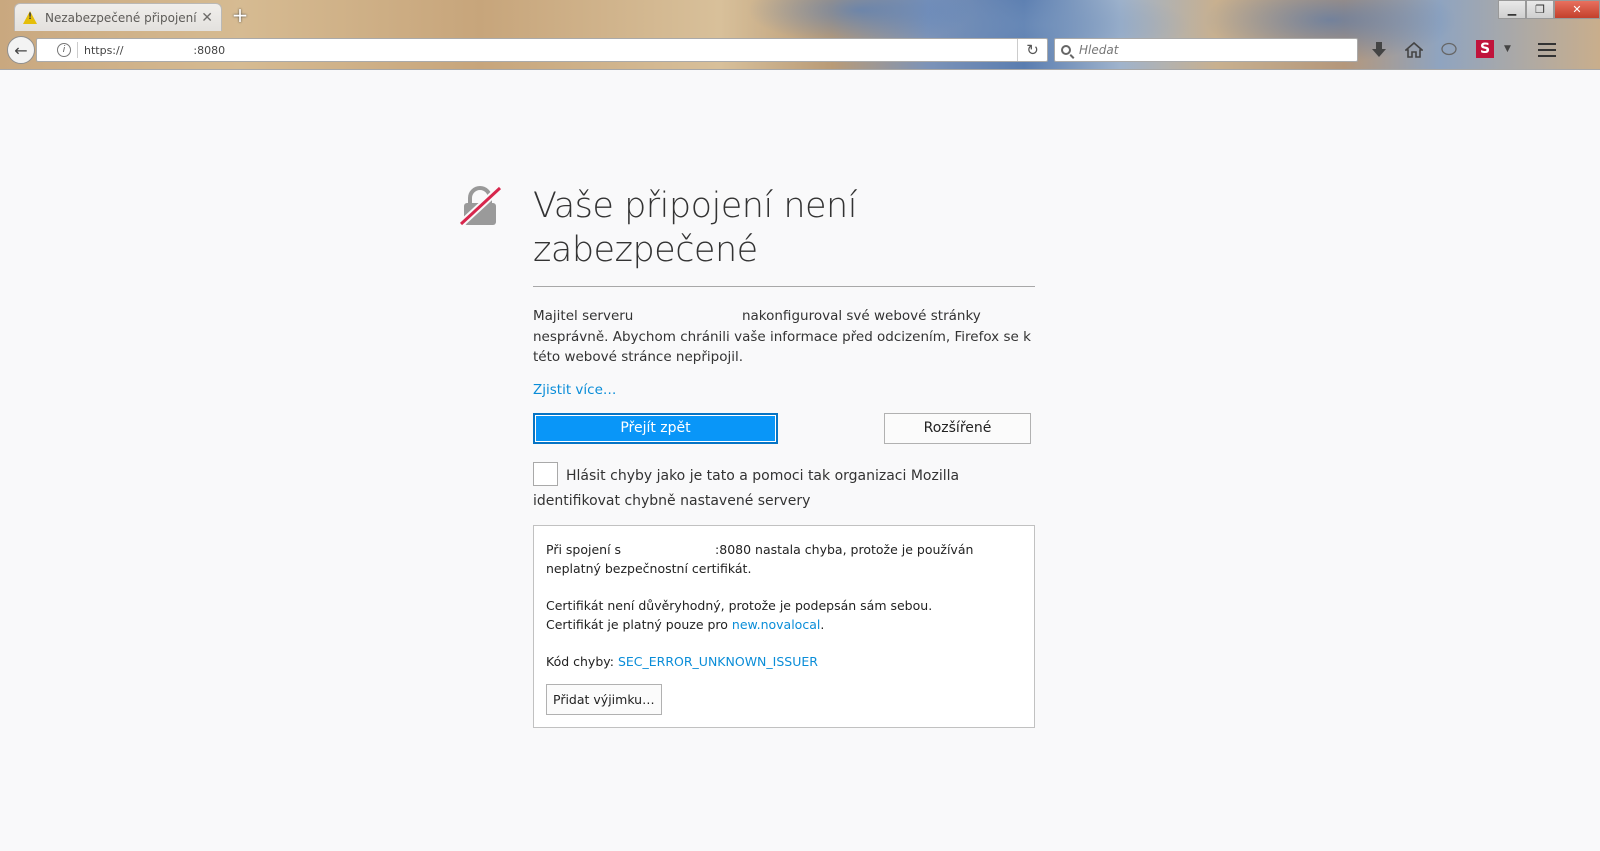 This screenshot has width=1600, height=851. What do you see at coordinates (550, 50) in the screenshot?
I see `url-text: https:// :8080` at bounding box center [550, 50].